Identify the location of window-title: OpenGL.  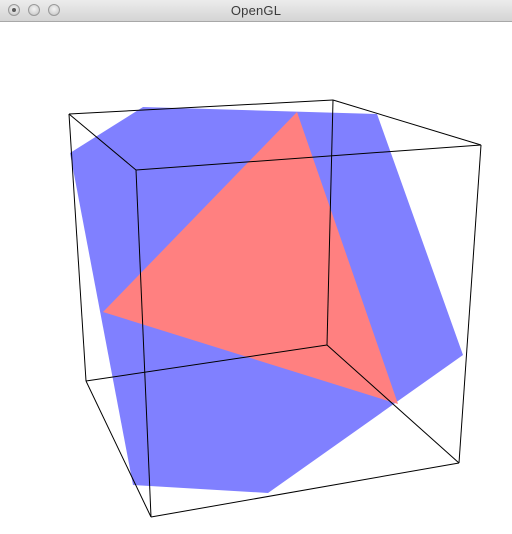
(256, 10).